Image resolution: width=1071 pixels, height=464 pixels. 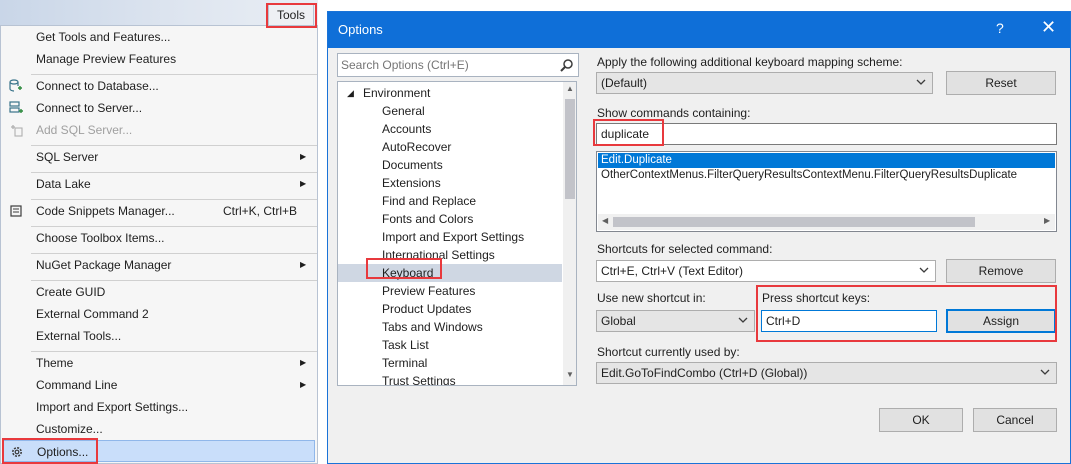 What do you see at coordinates (651, 298) in the screenshot?
I see `use-new-shortcut-label: Use new shortcut in:` at bounding box center [651, 298].